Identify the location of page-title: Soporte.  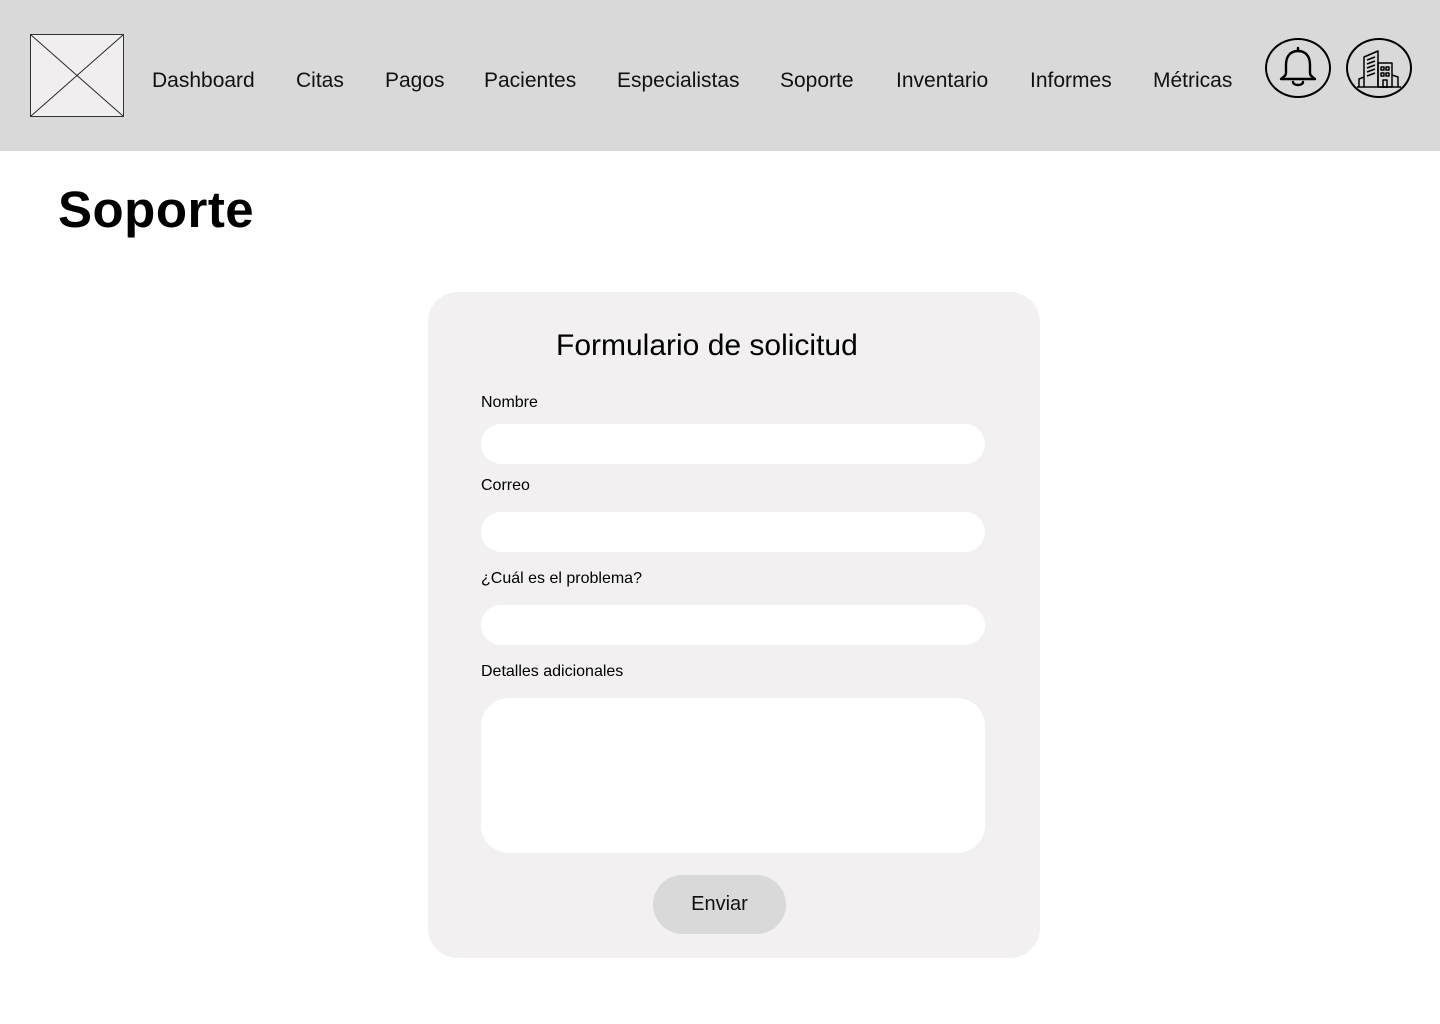
(156, 209).